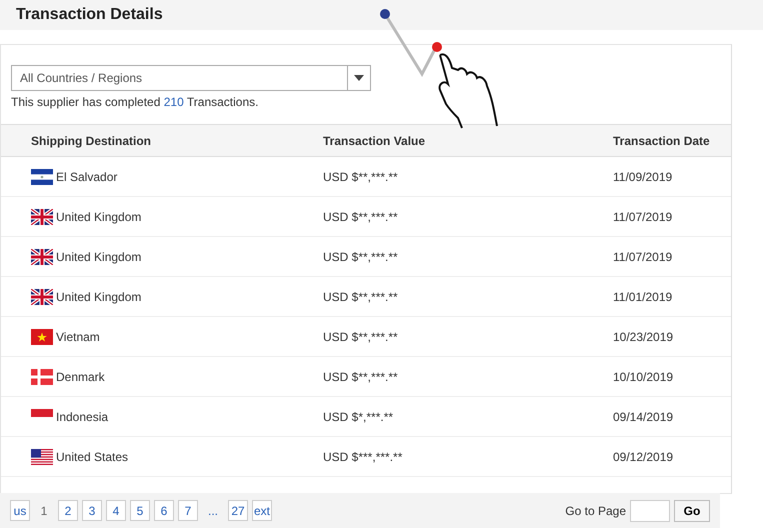 This screenshot has width=763, height=528. Describe the element at coordinates (80, 377) in the screenshot. I see `table-cell: Denmark` at that location.